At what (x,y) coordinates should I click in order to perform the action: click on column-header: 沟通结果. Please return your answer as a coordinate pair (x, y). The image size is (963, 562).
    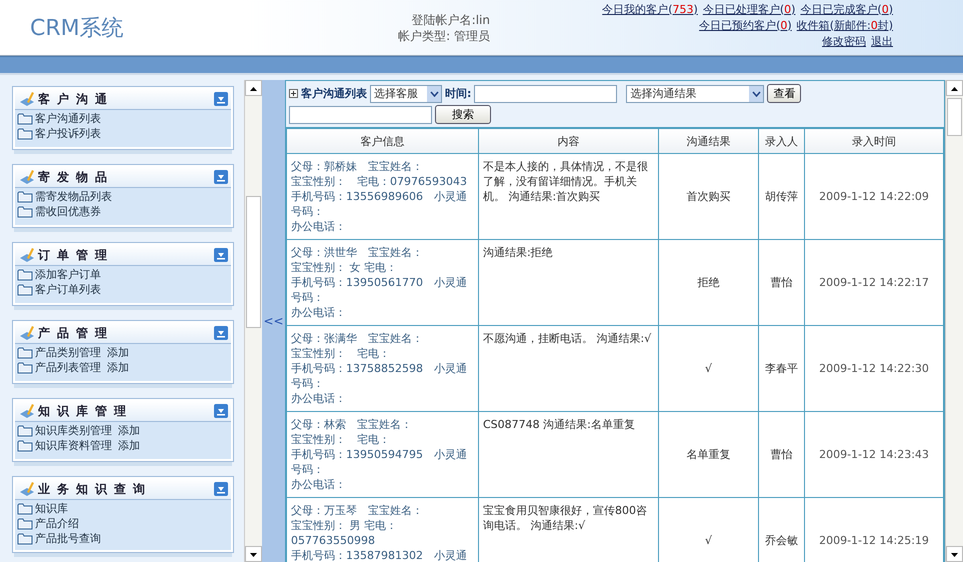
    Looking at the image, I should click on (708, 141).